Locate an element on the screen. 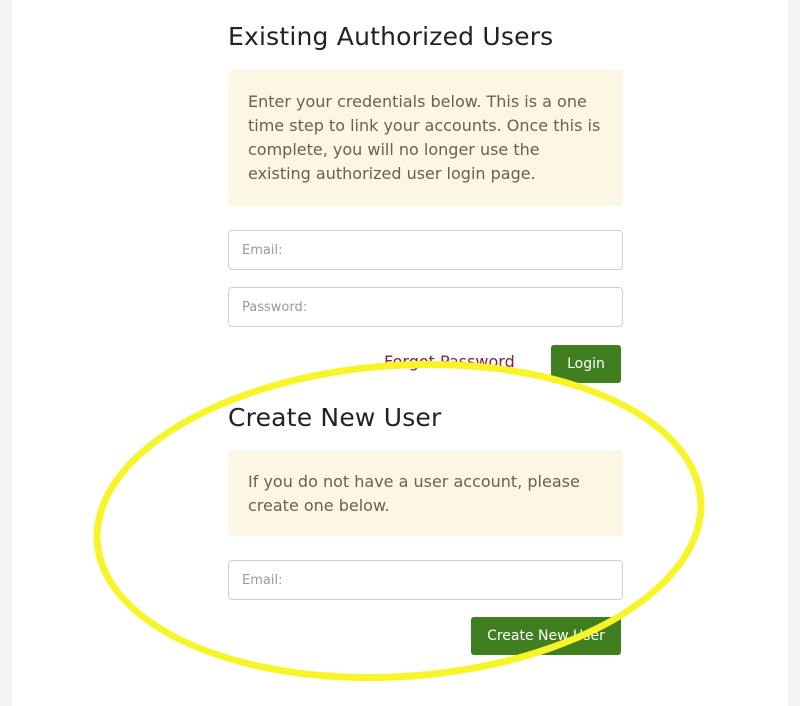 Image resolution: width=800 pixels, height=706 pixels. create-new-user-button: Create New User is located at coordinates (546, 636).